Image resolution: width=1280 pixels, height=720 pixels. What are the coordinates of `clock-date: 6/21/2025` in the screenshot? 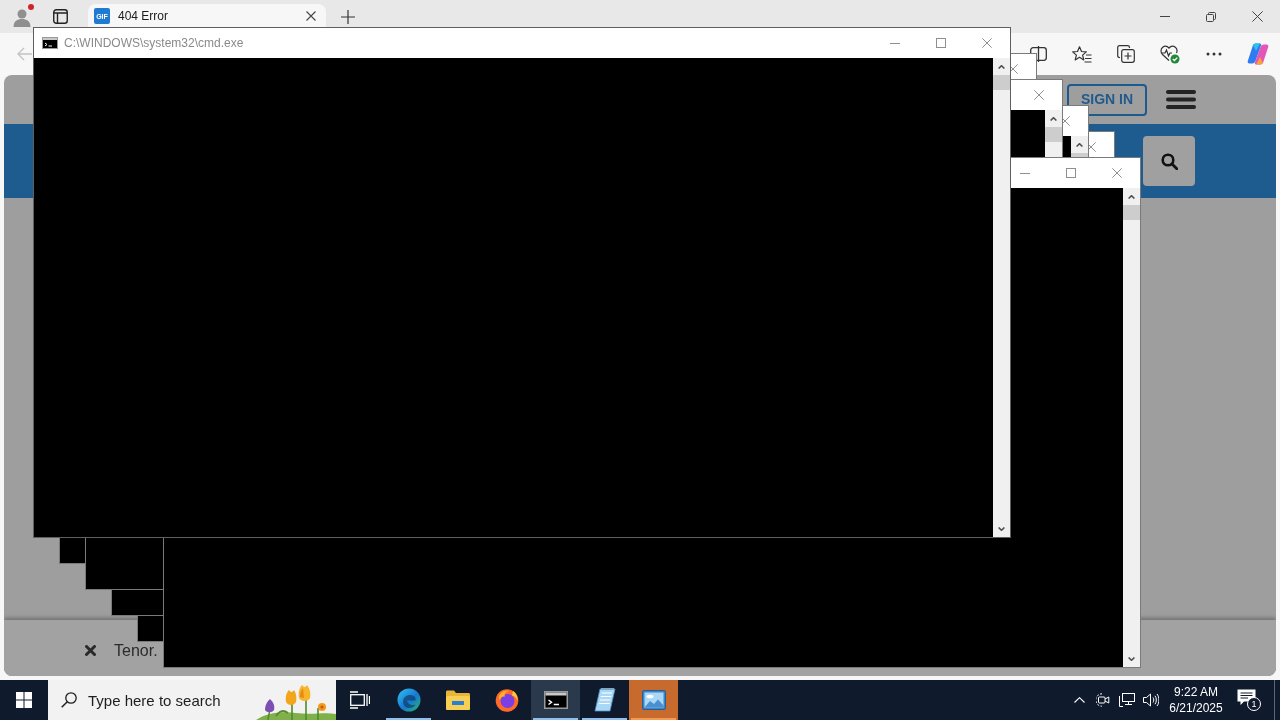 It's located at (1196, 708).